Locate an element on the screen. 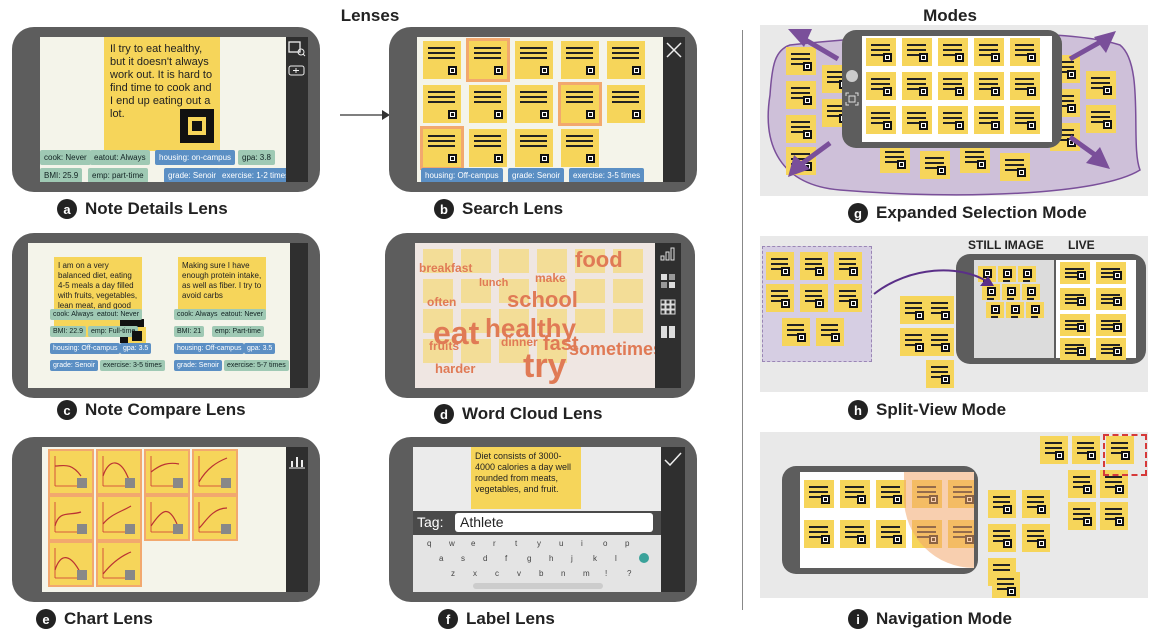  space-bar is located at coordinates (538, 586).